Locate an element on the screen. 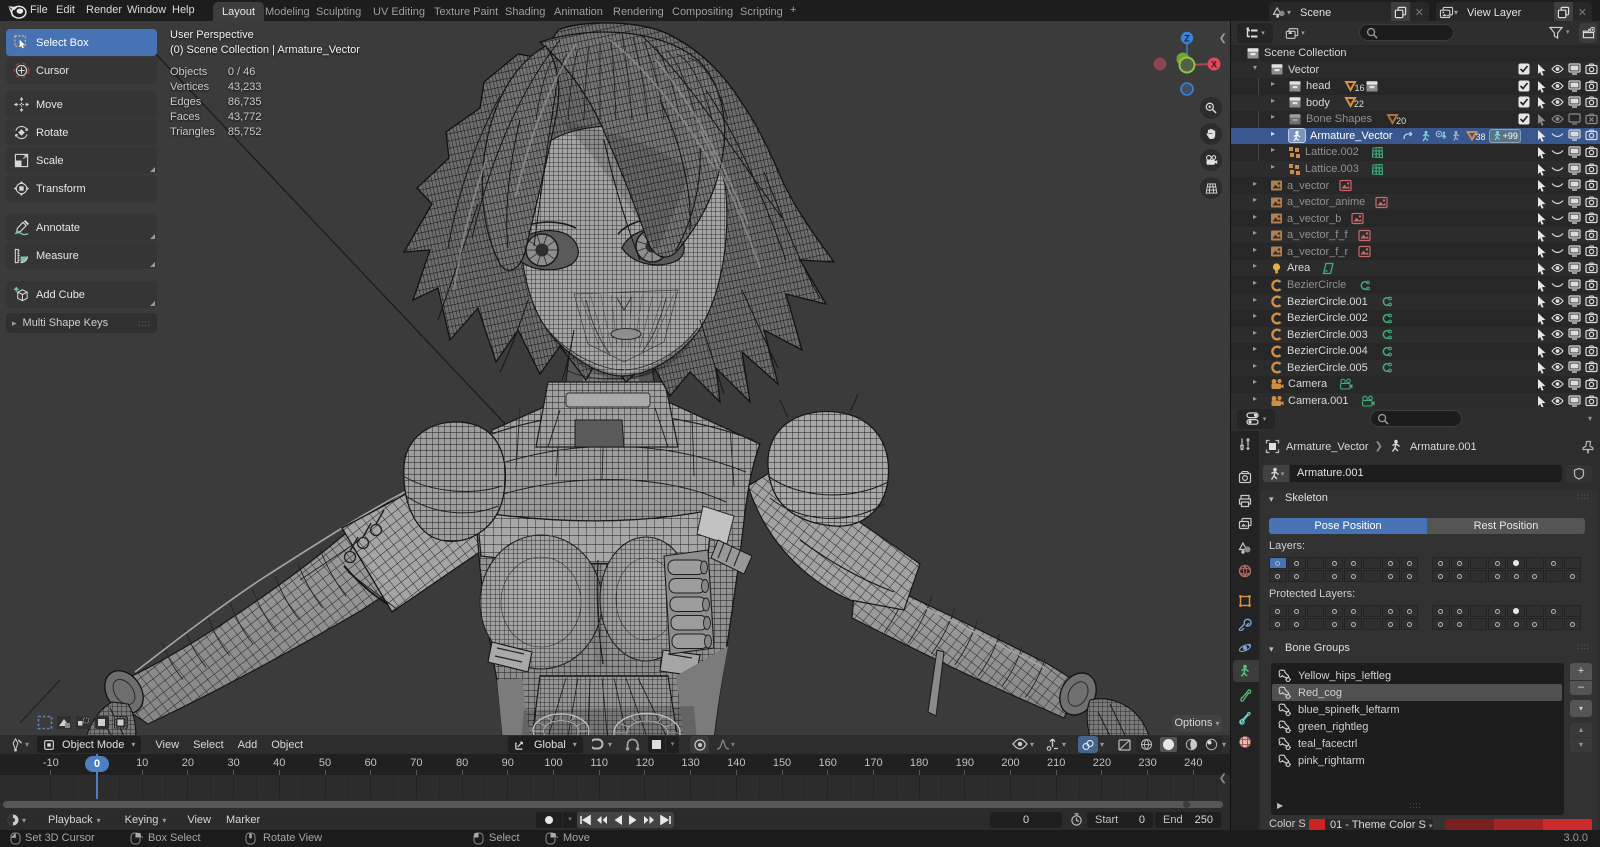  svg-text: Z is located at coordinates (1187, 39).